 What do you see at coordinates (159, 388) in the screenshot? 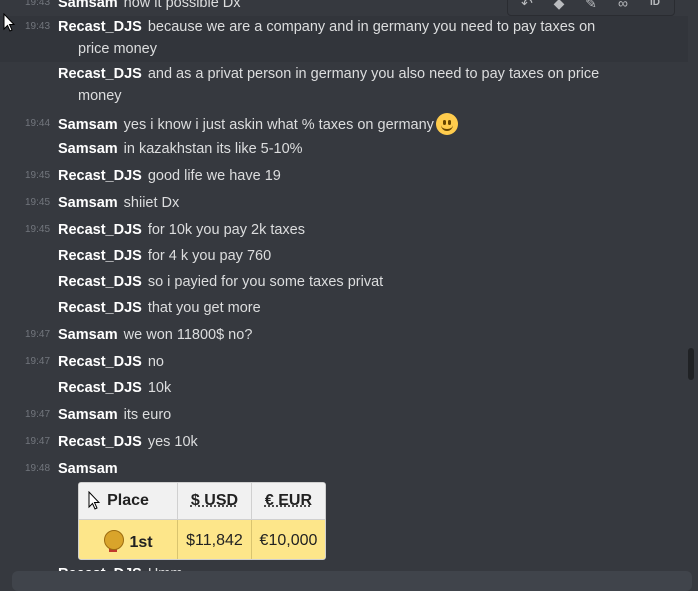
I see `message-text: 10k` at bounding box center [159, 388].